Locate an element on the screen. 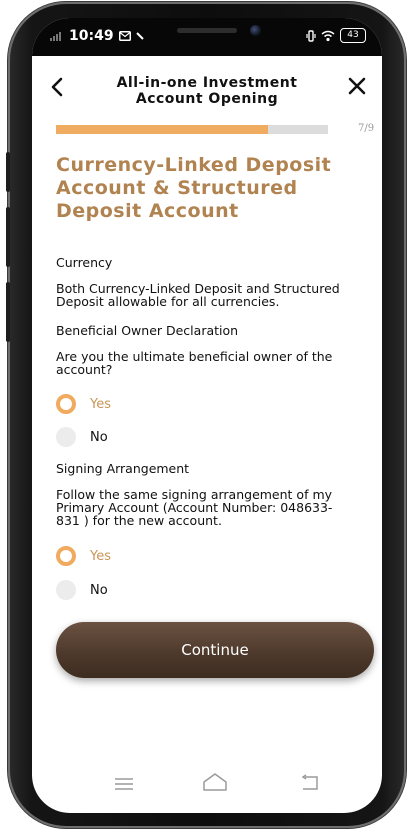  wifi-icon is located at coordinates (328, 35).